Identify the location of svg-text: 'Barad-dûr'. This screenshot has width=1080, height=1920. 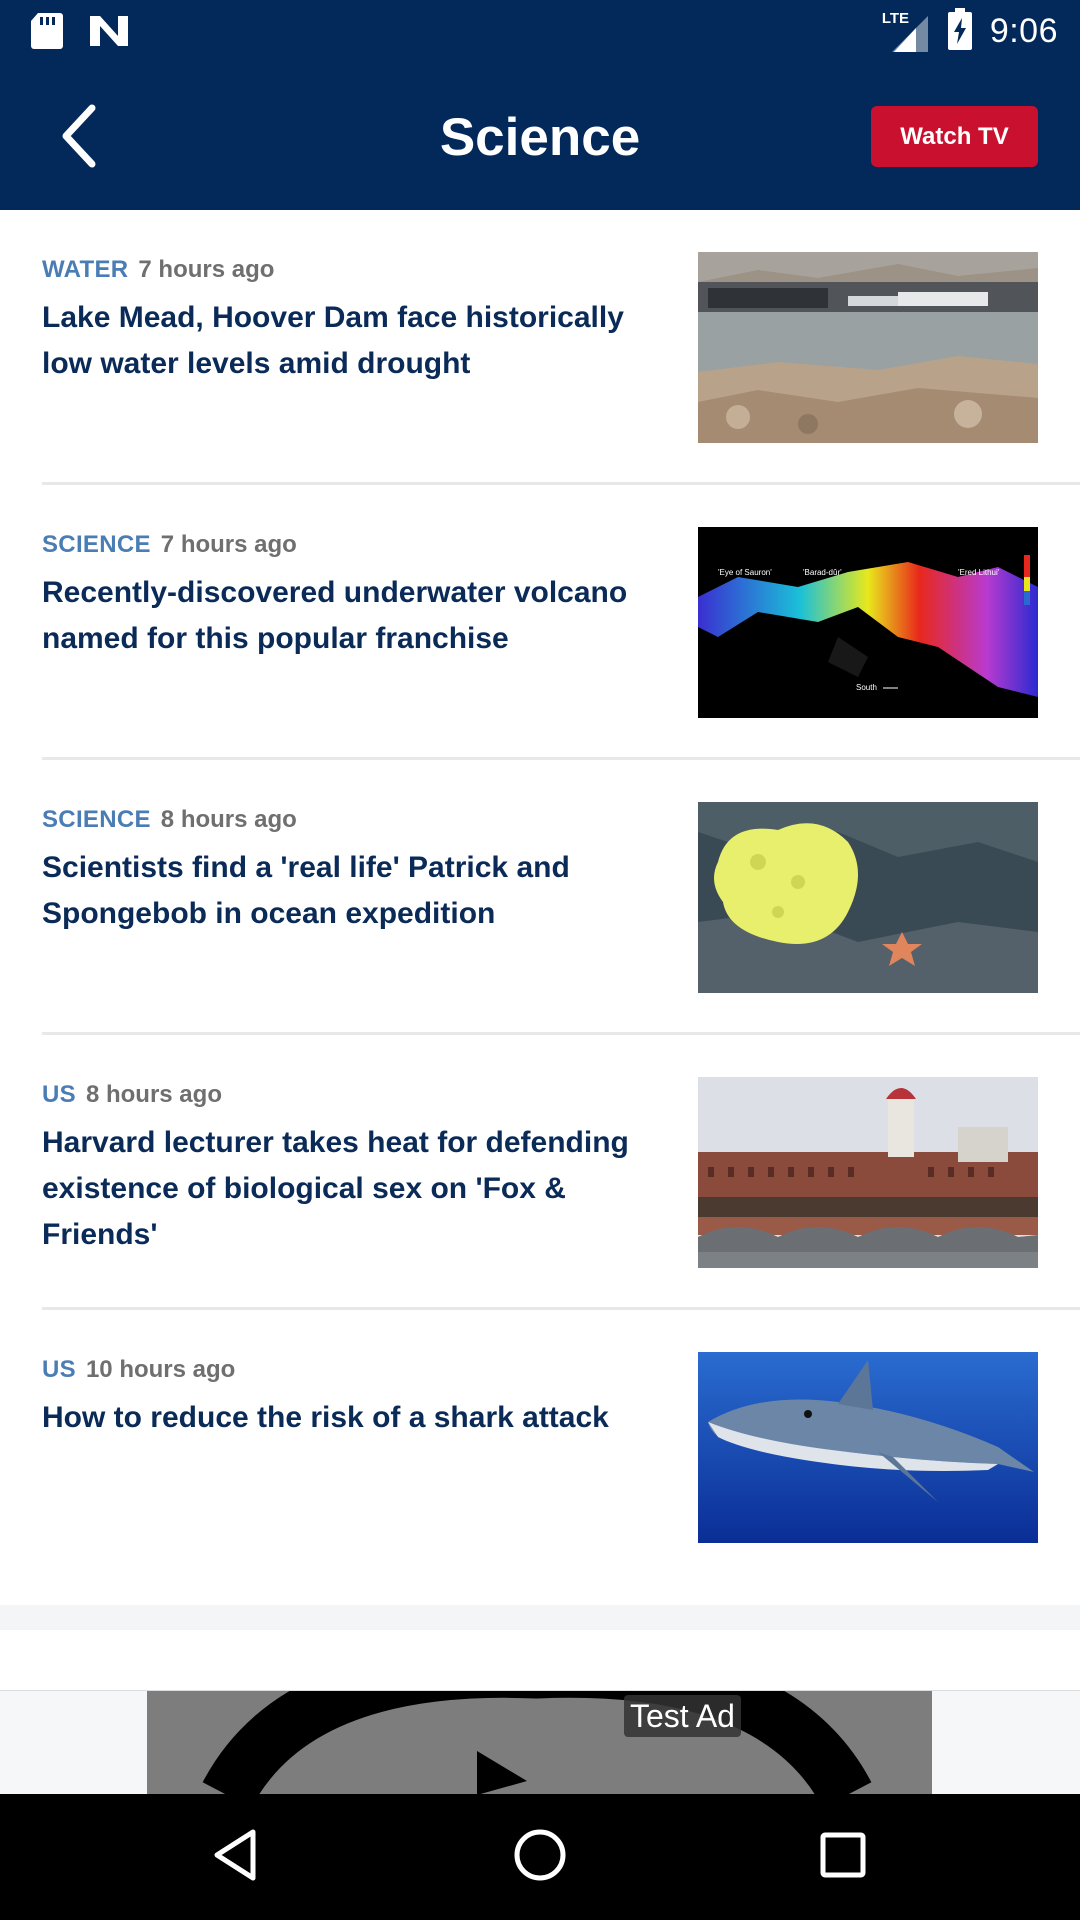
(822, 572).